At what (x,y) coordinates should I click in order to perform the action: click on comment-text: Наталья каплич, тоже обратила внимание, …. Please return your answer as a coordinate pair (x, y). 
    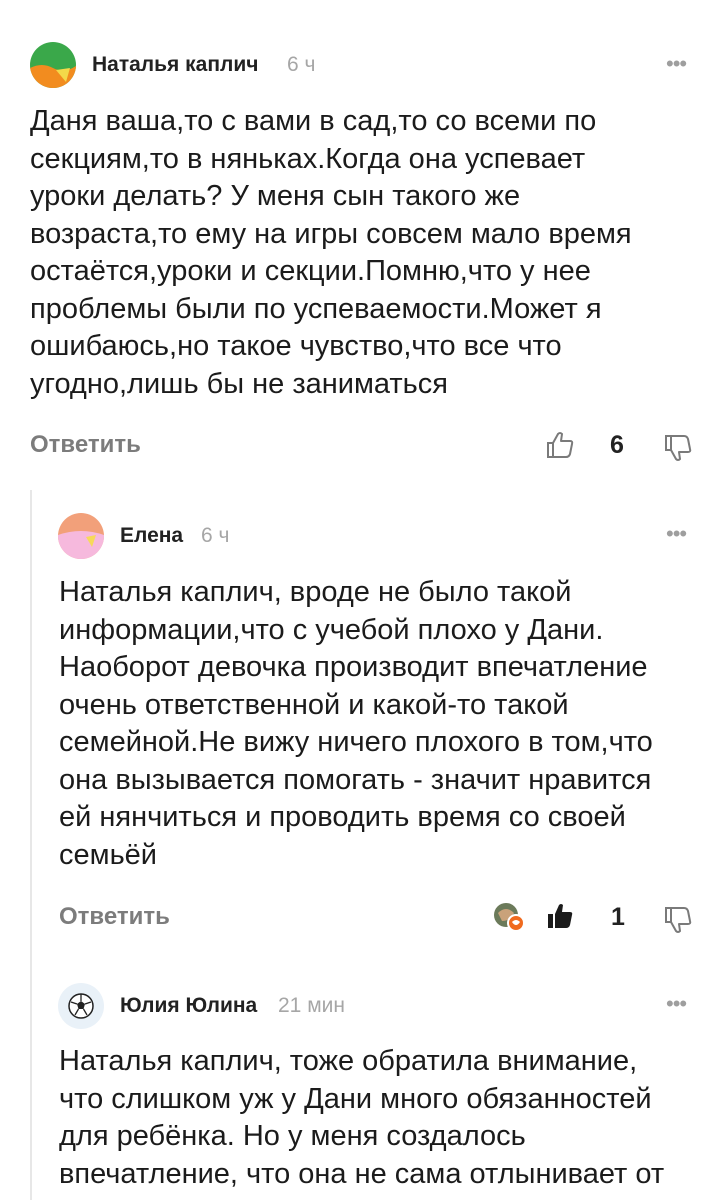
    Looking at the image, I should click on (361, 1118).